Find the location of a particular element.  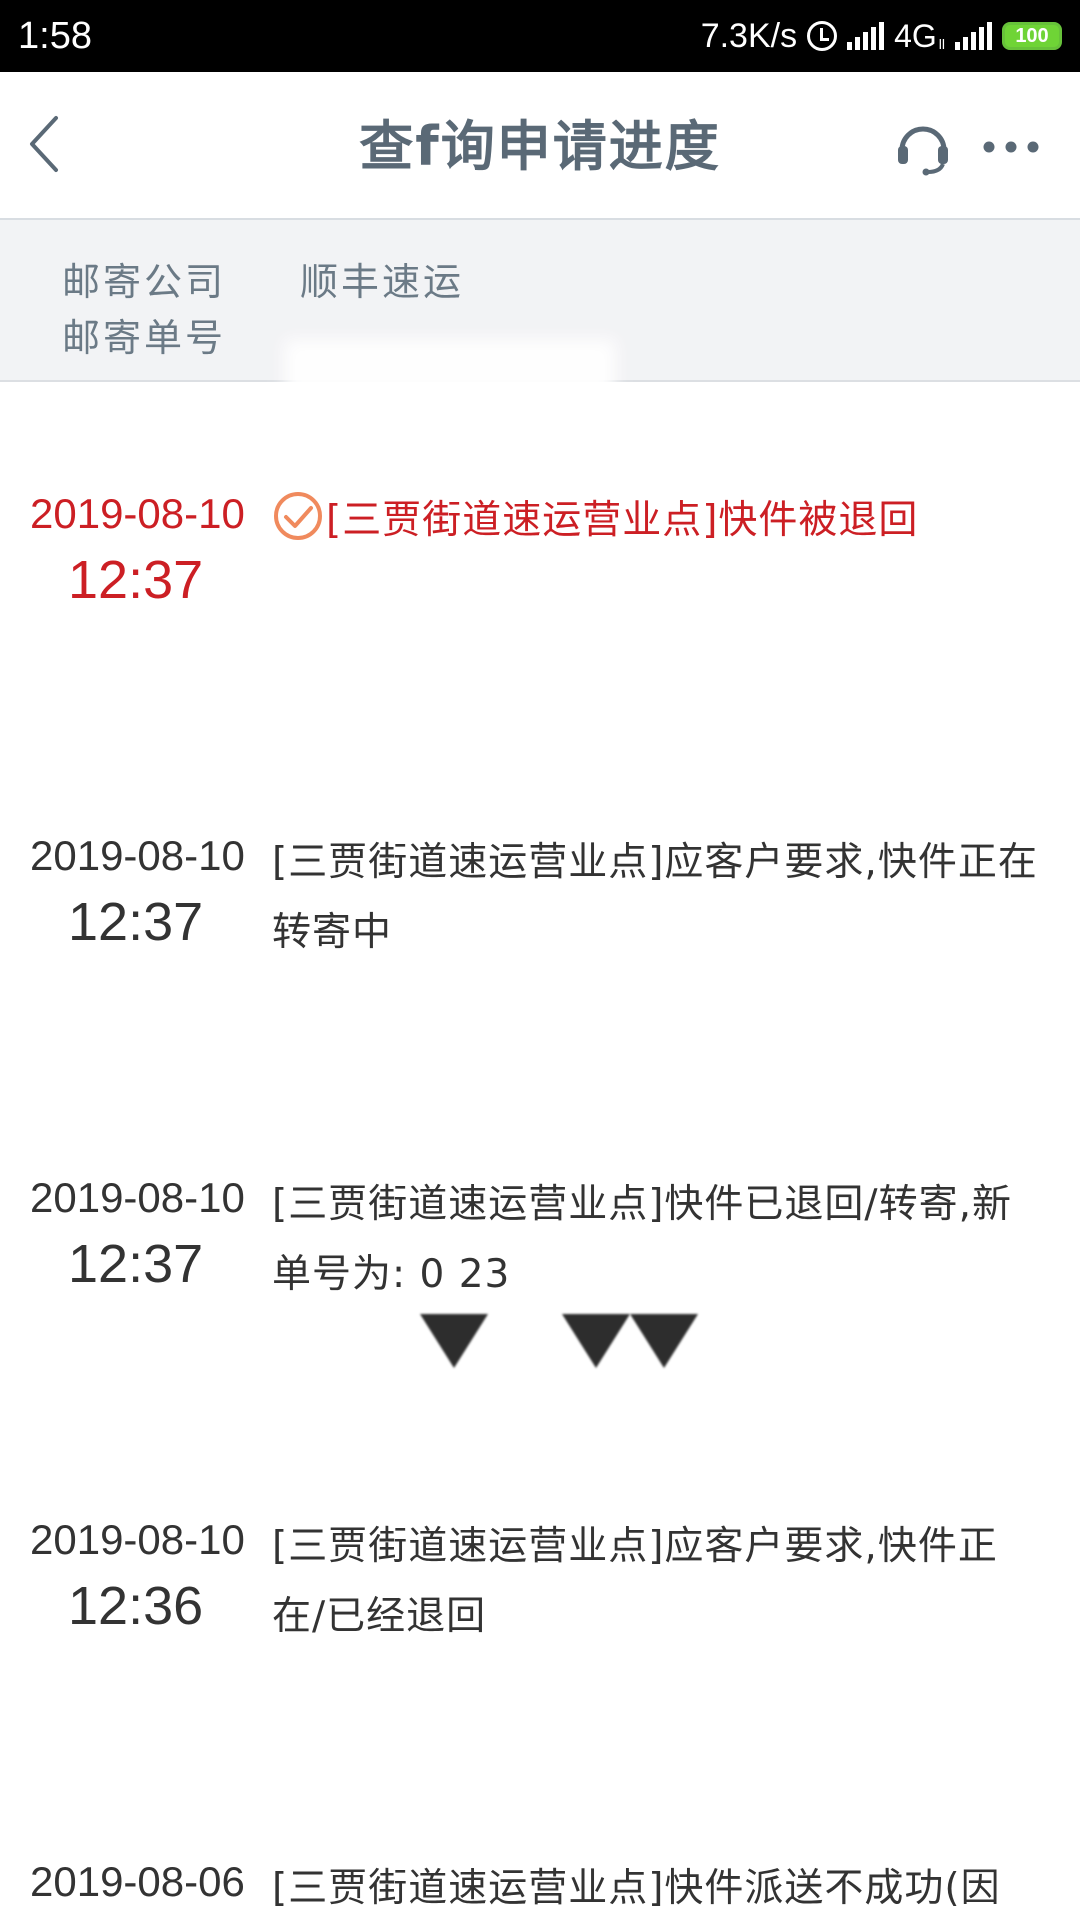

status-time: 1:58 is located at coordinates (55, 36).